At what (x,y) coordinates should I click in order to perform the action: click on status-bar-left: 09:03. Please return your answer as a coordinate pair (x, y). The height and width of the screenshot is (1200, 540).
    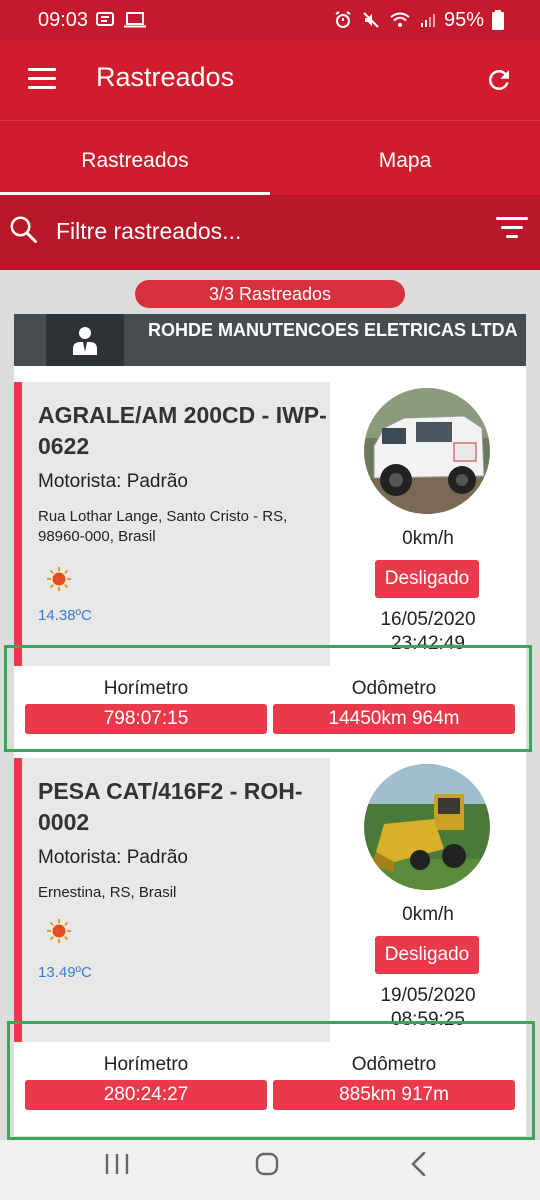
    Looking at the image, I should click on (92, 20).